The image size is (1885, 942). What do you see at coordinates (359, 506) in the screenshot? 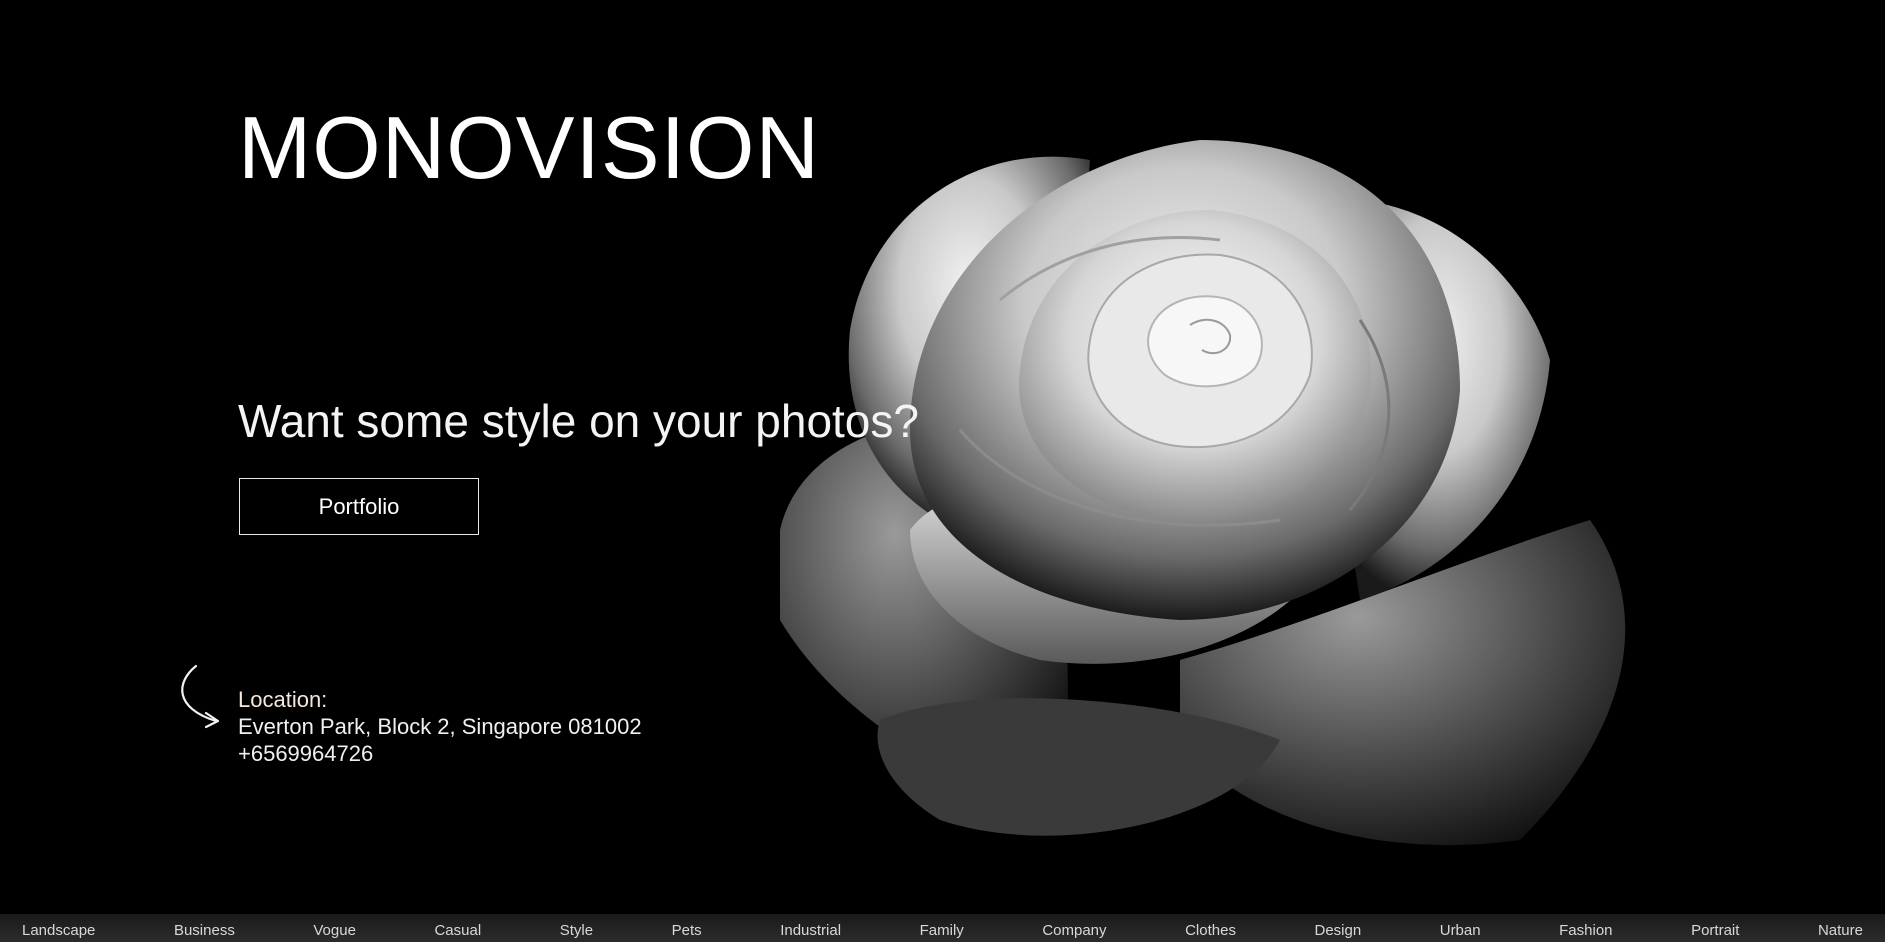
I see `portfolio-button: Portfolio` at bounding box center [359, 506].